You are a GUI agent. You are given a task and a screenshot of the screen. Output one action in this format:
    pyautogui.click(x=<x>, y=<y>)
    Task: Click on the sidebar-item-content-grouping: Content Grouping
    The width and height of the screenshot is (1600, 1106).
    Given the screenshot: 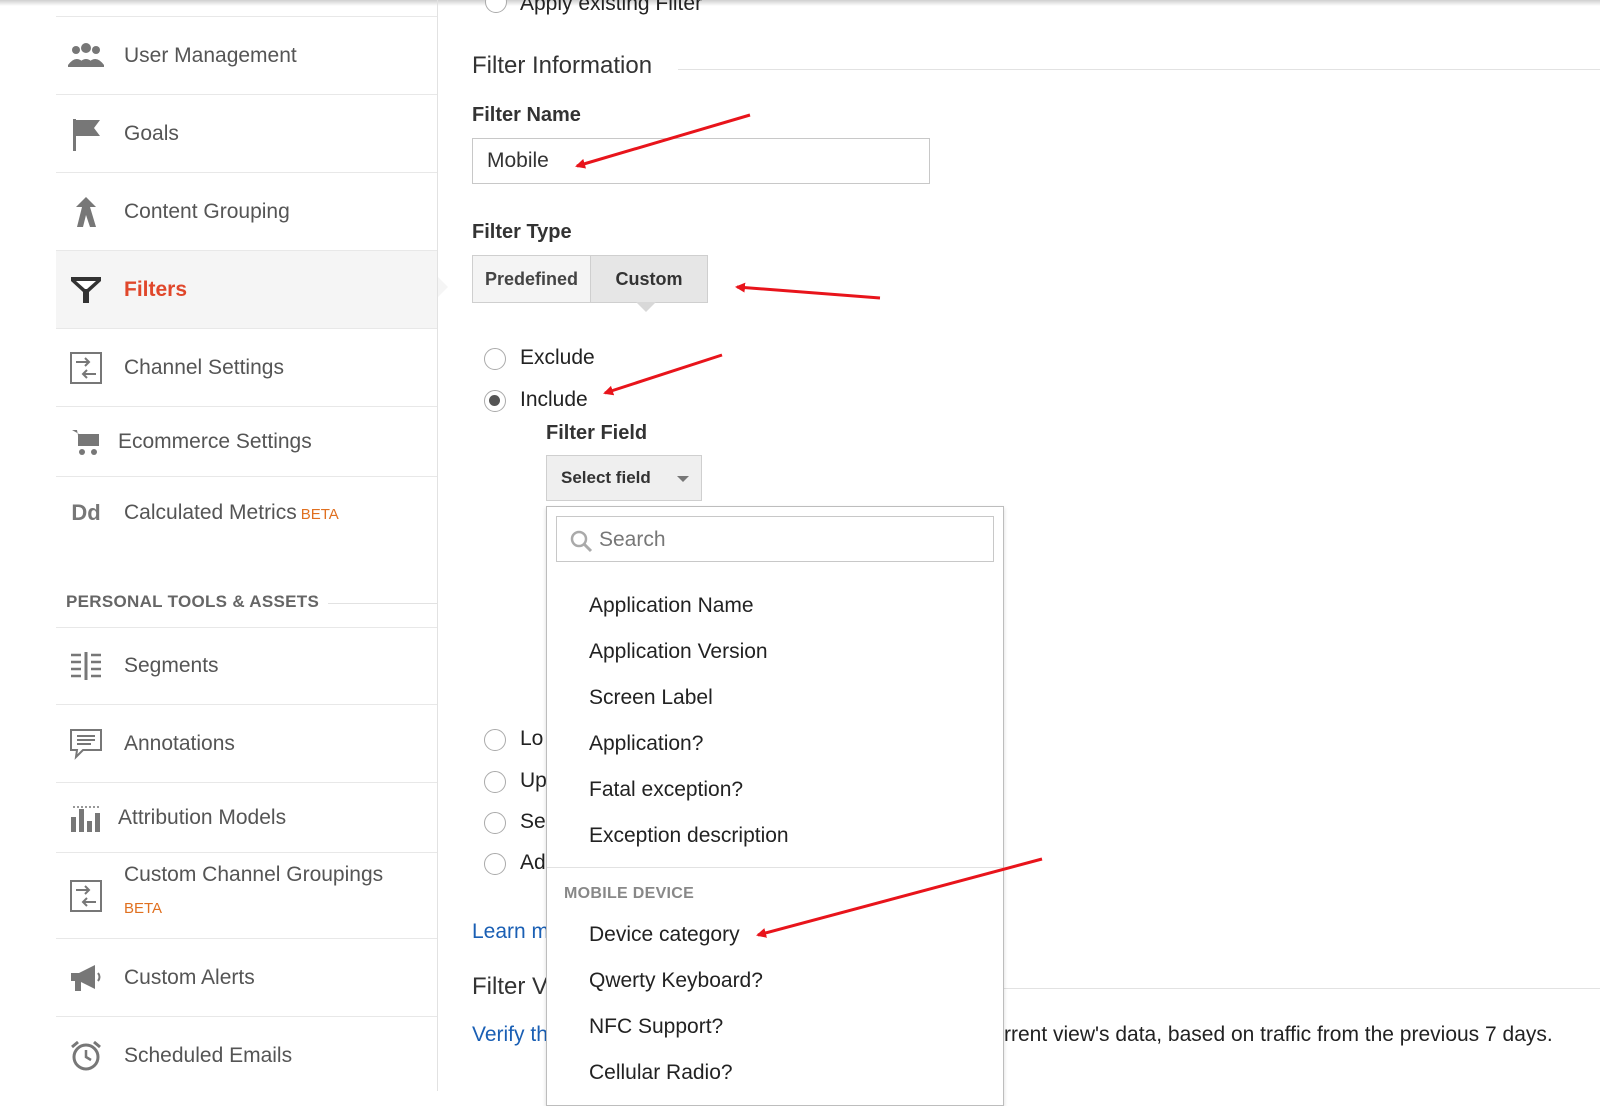 What is the action you would take?
    pyautogui.click(x=246, y=212)
    